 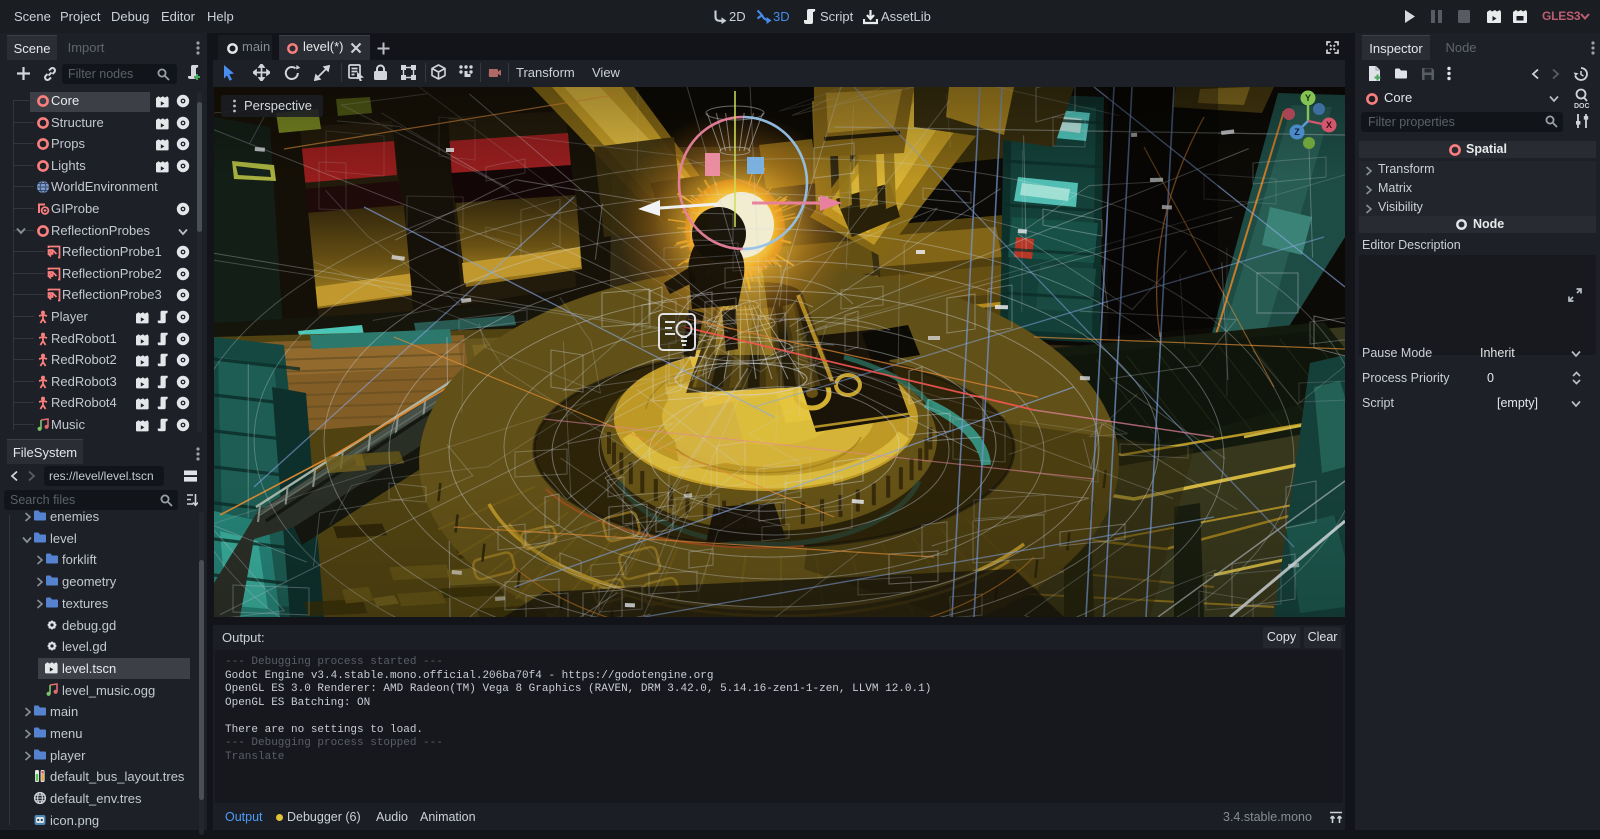 I want to click on svg-text: DOC, so click(x=1582, y=106).